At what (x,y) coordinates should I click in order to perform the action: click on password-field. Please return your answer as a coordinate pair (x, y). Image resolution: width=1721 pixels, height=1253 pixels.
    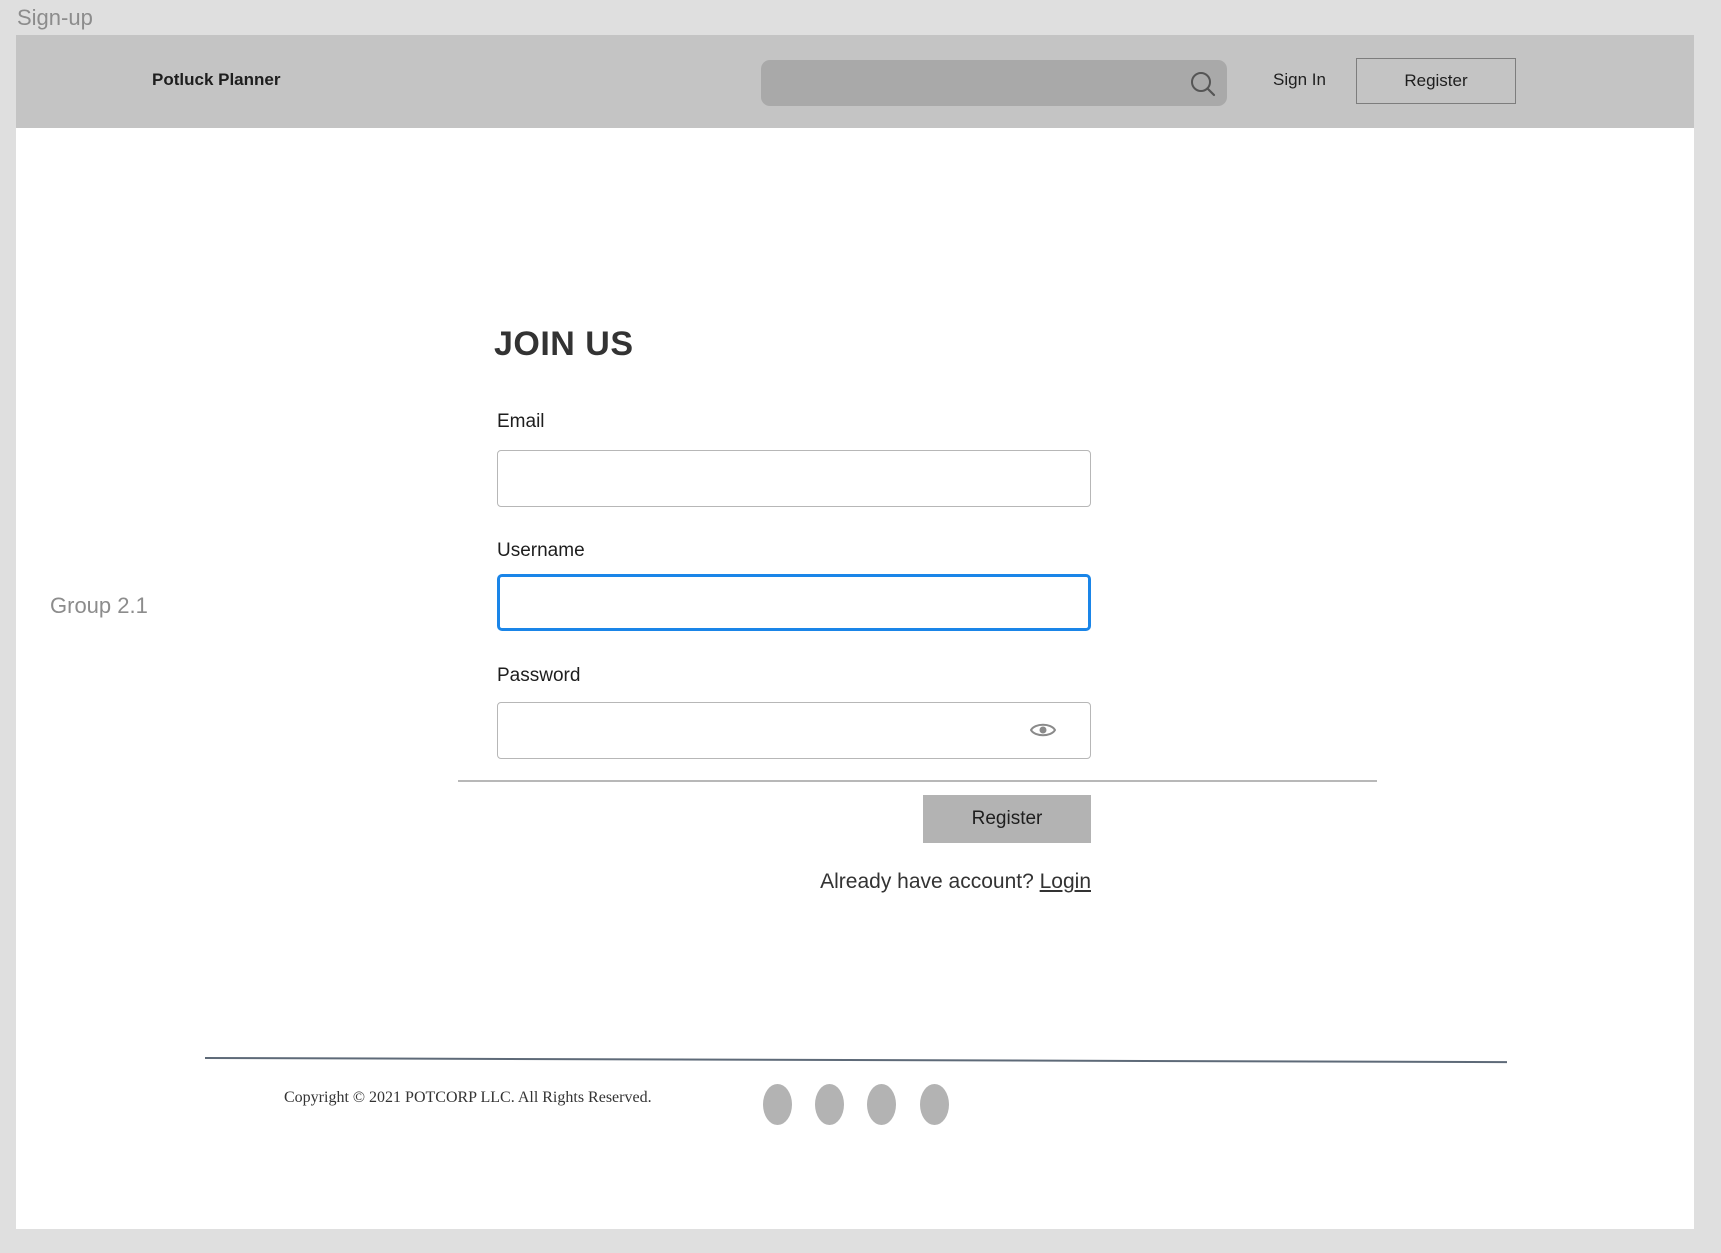
    Looking at the image, I should click on (794, 730).